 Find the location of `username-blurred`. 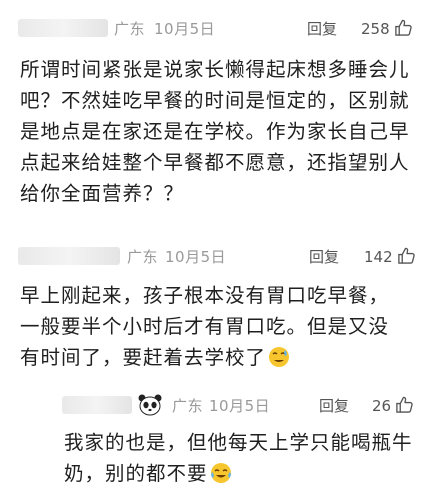

username-blurred is located at coordinates (97, 405).